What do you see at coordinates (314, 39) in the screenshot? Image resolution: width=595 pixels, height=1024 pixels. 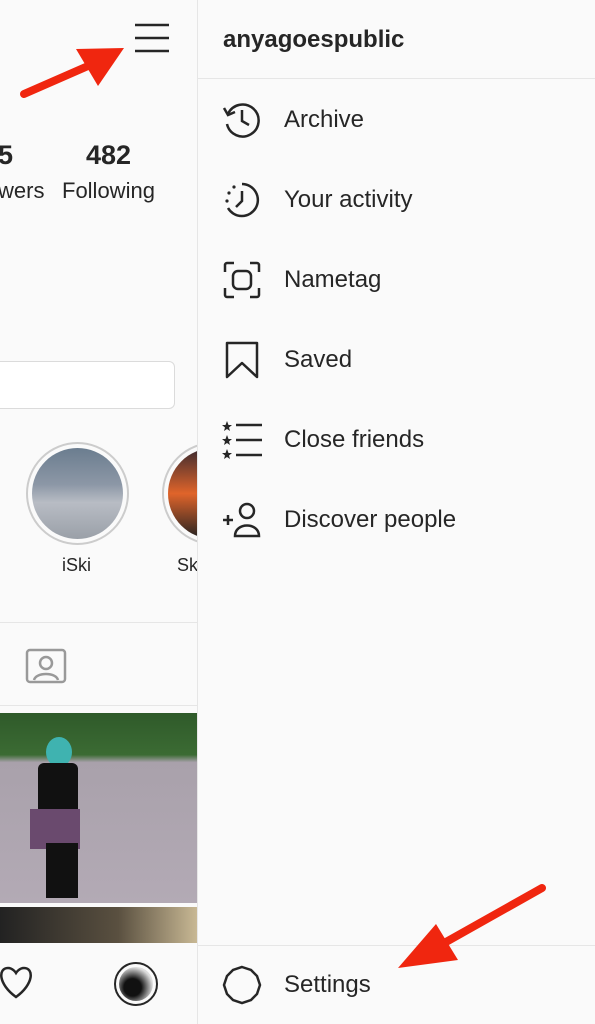 I see `drawer-username: anyagoespublic` at bounding box center [314, 39].